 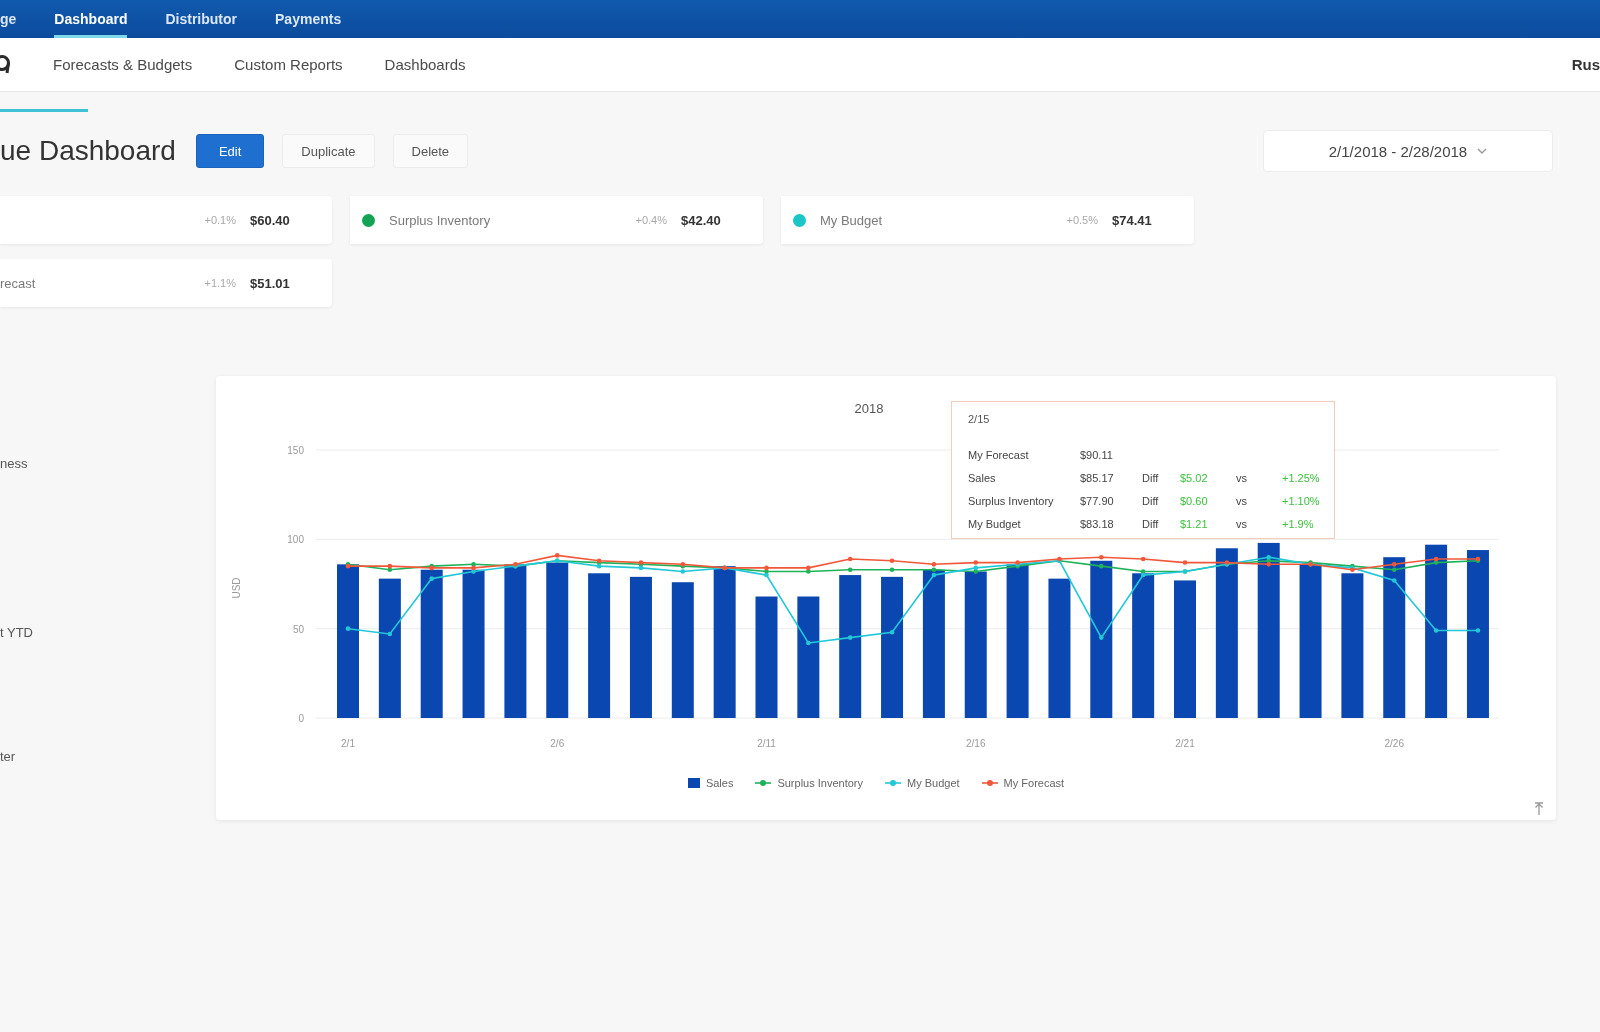 I want to click on metric-change: +0.4%, so click(x=651, y=220).